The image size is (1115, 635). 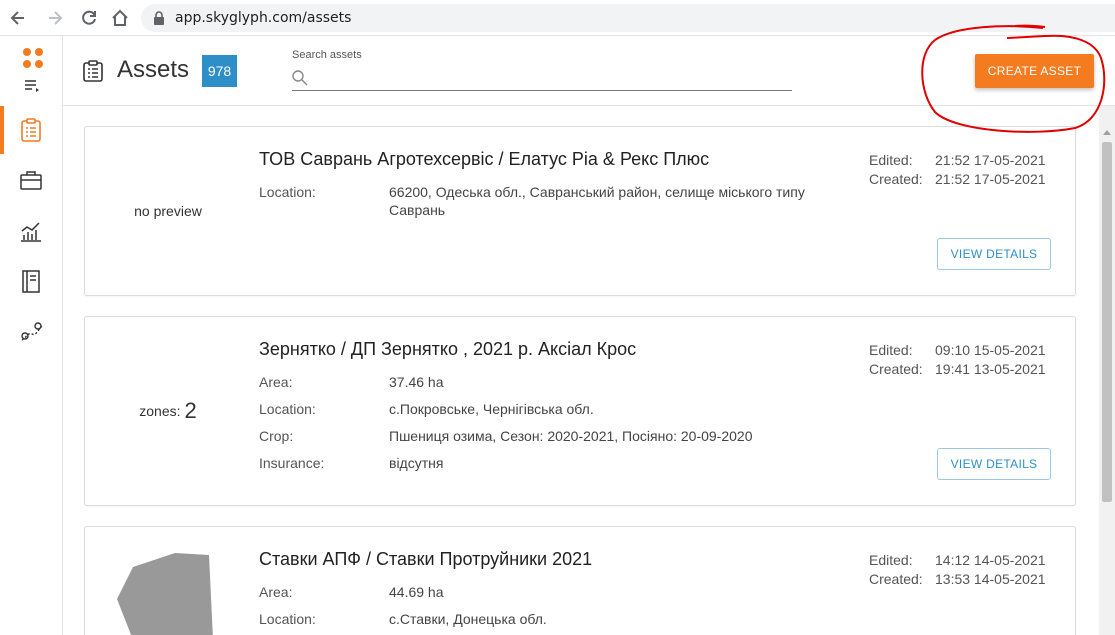 I want to click on field-value: відсутня, so click(x=416, y=463).